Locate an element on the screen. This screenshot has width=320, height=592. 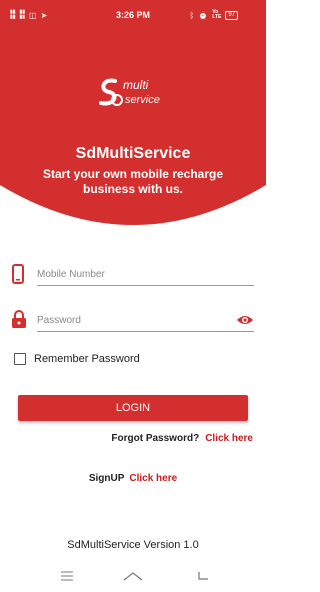
app-version: SdMultiService Version 1.0 is located at coordinates (133, 545).